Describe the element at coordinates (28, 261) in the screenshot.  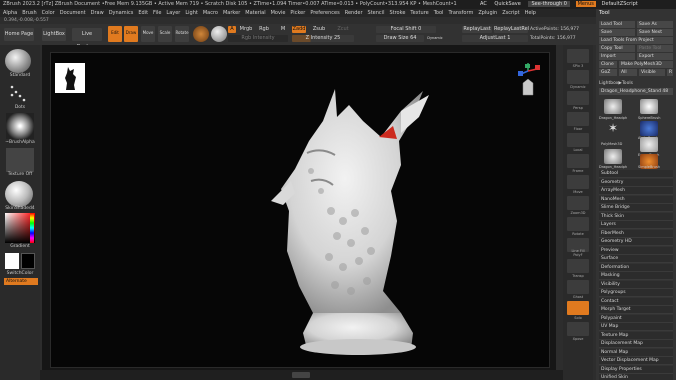
I see `secondary-color-swatch` at that location.